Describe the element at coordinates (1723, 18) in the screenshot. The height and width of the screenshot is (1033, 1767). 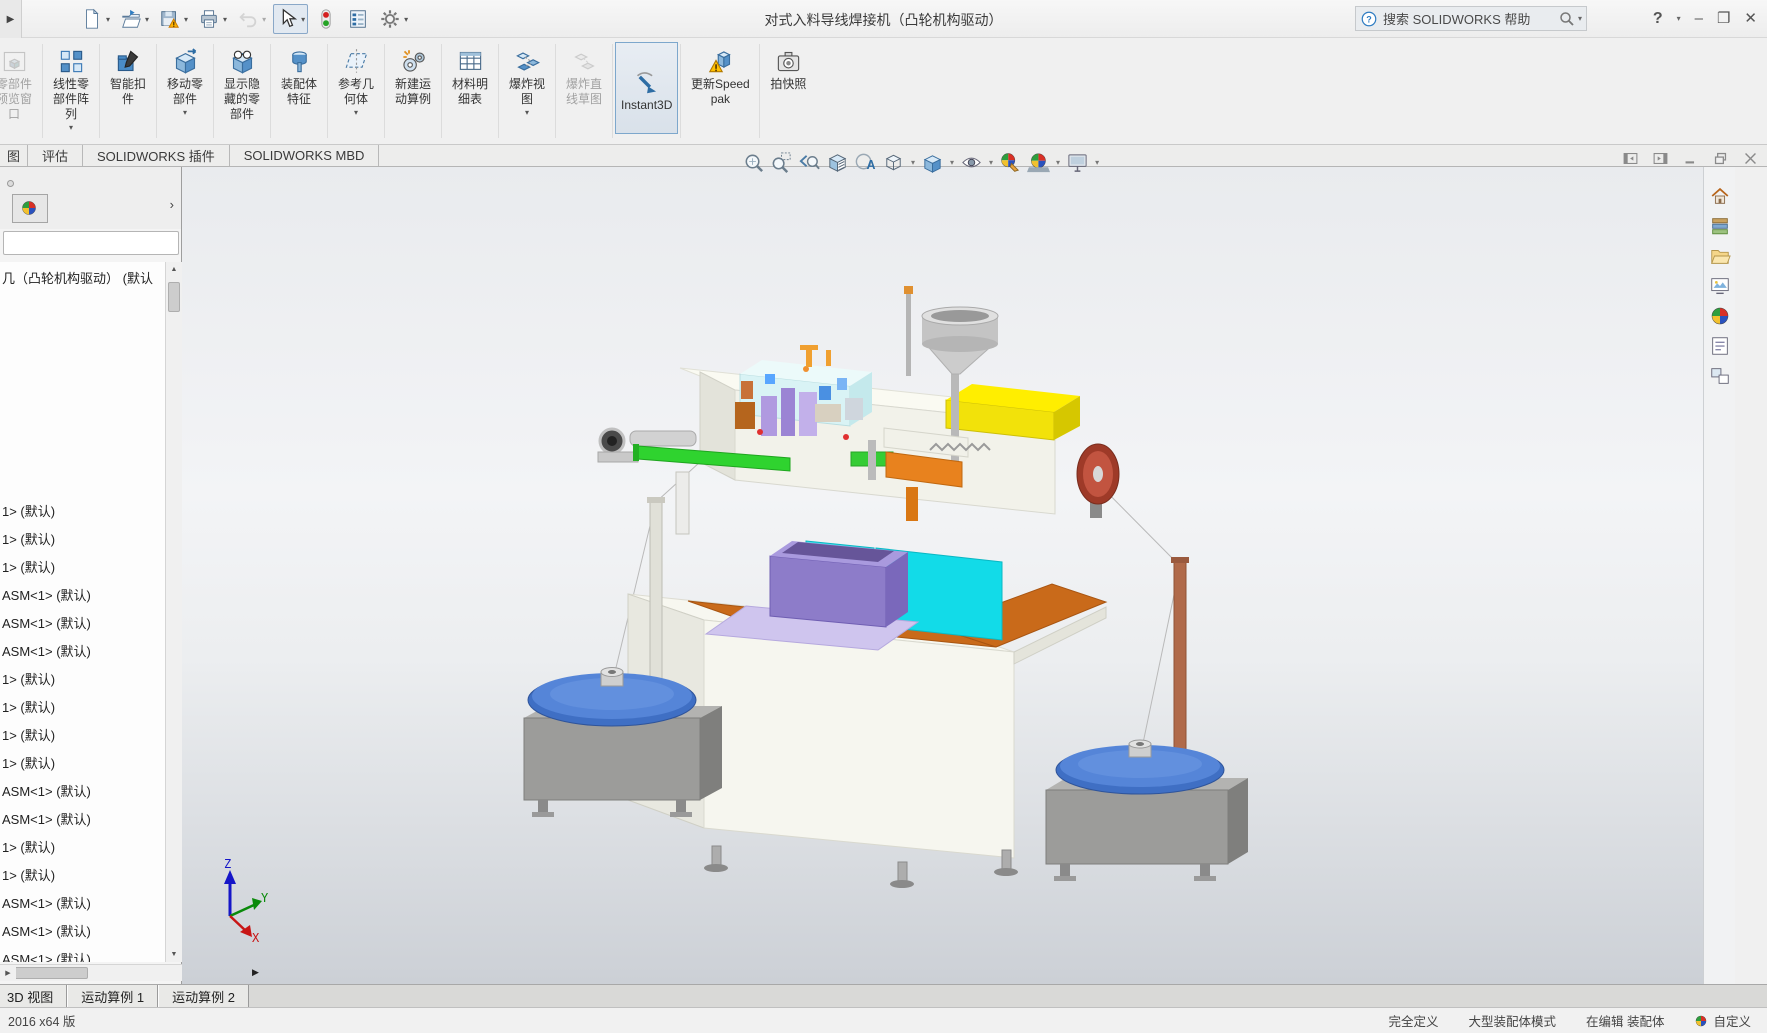
I see `restore-button: ❐` at that location.